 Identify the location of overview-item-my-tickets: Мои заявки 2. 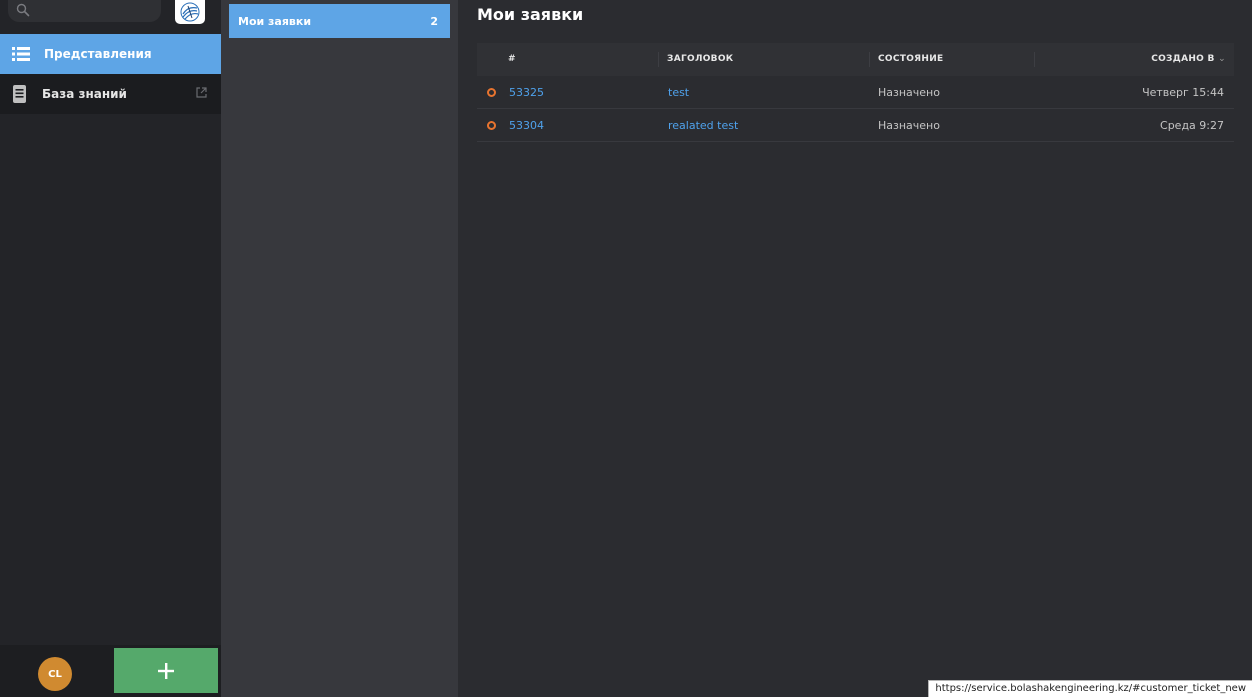
(339, 21).